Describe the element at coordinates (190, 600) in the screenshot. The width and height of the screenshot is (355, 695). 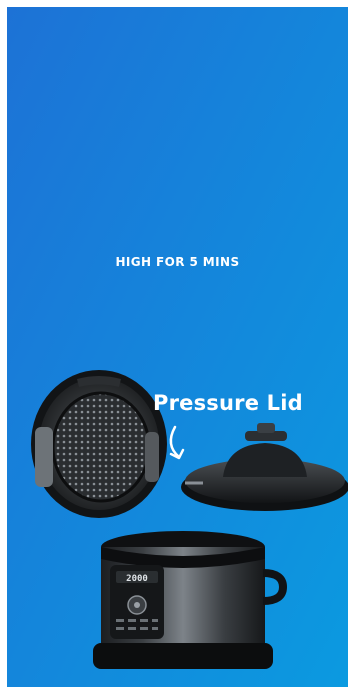
I see `cooker-base: 2000` at that location.